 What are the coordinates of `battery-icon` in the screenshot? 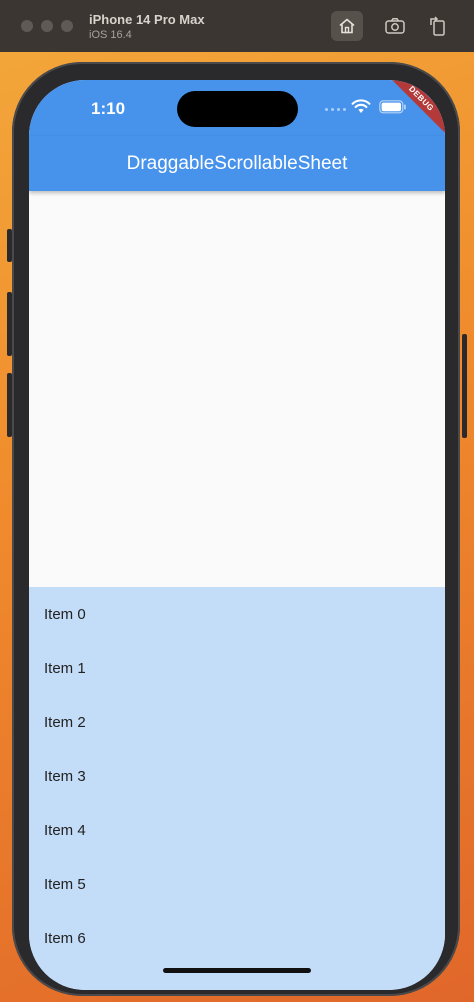 It's located at (392, 107).